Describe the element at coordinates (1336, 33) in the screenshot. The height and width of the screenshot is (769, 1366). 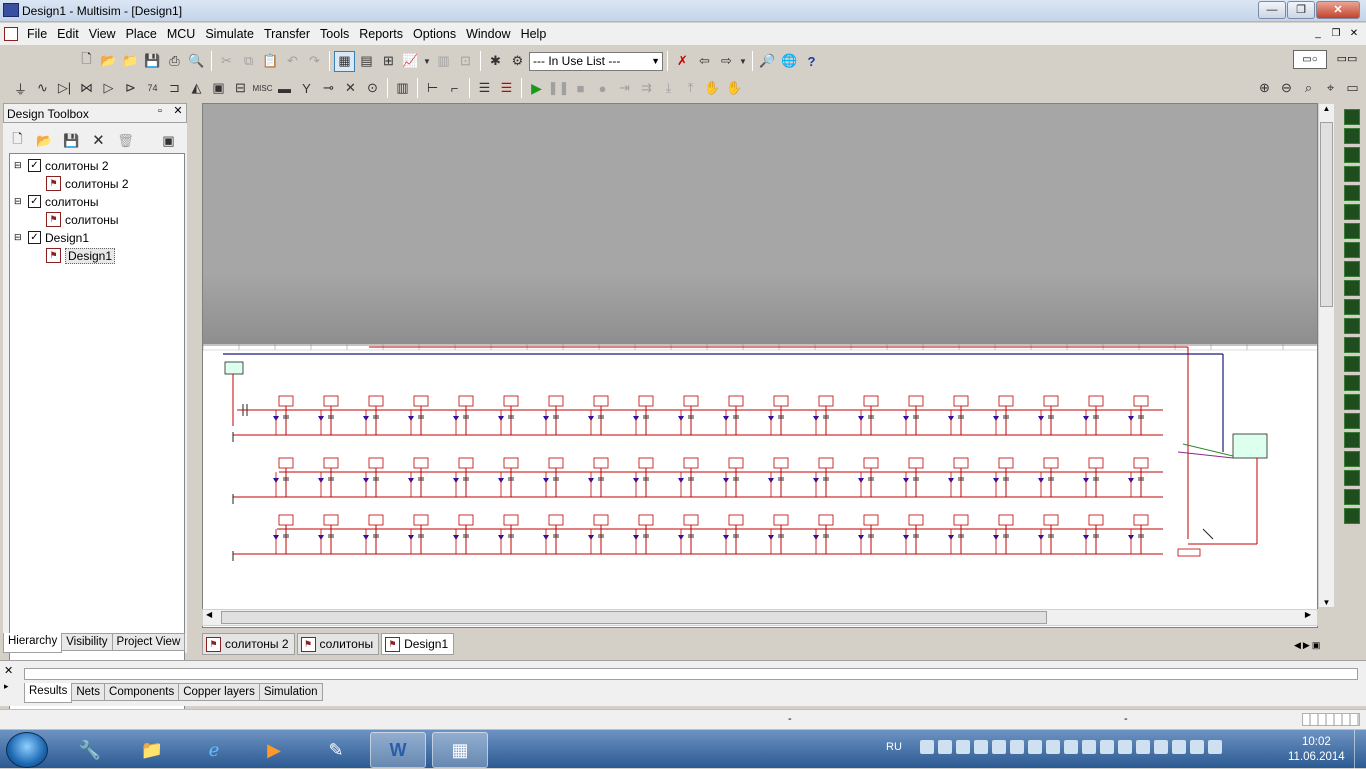
I see `mdi-restore-button: ❐` at that location.